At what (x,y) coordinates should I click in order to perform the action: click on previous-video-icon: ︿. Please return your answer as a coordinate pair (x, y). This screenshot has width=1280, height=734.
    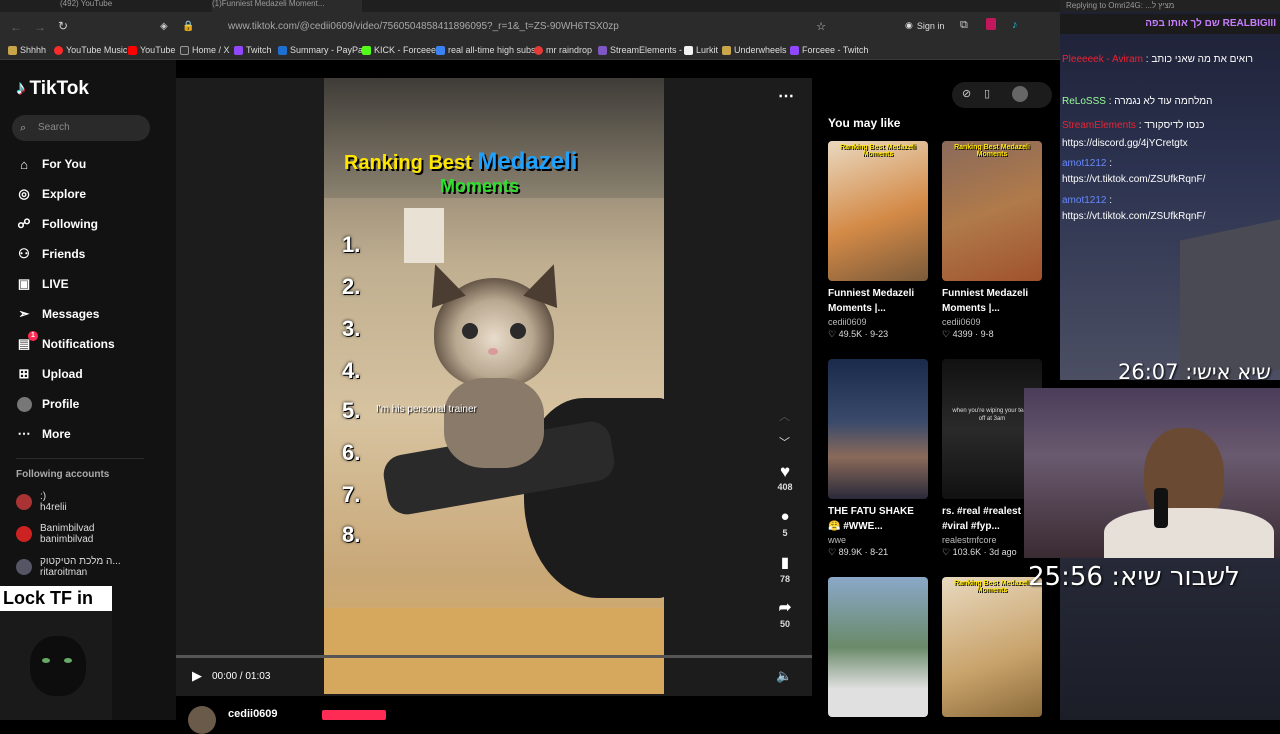
    Looking at the image, I should click on (784, 416).